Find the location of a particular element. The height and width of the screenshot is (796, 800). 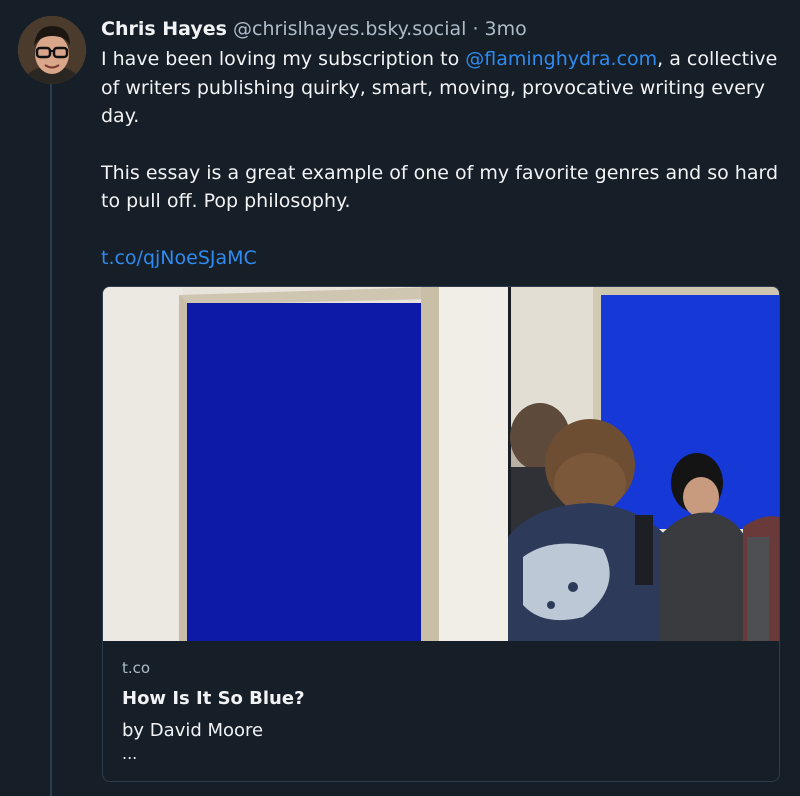

card-description: by David Moore is located at coordinates (193, 730).